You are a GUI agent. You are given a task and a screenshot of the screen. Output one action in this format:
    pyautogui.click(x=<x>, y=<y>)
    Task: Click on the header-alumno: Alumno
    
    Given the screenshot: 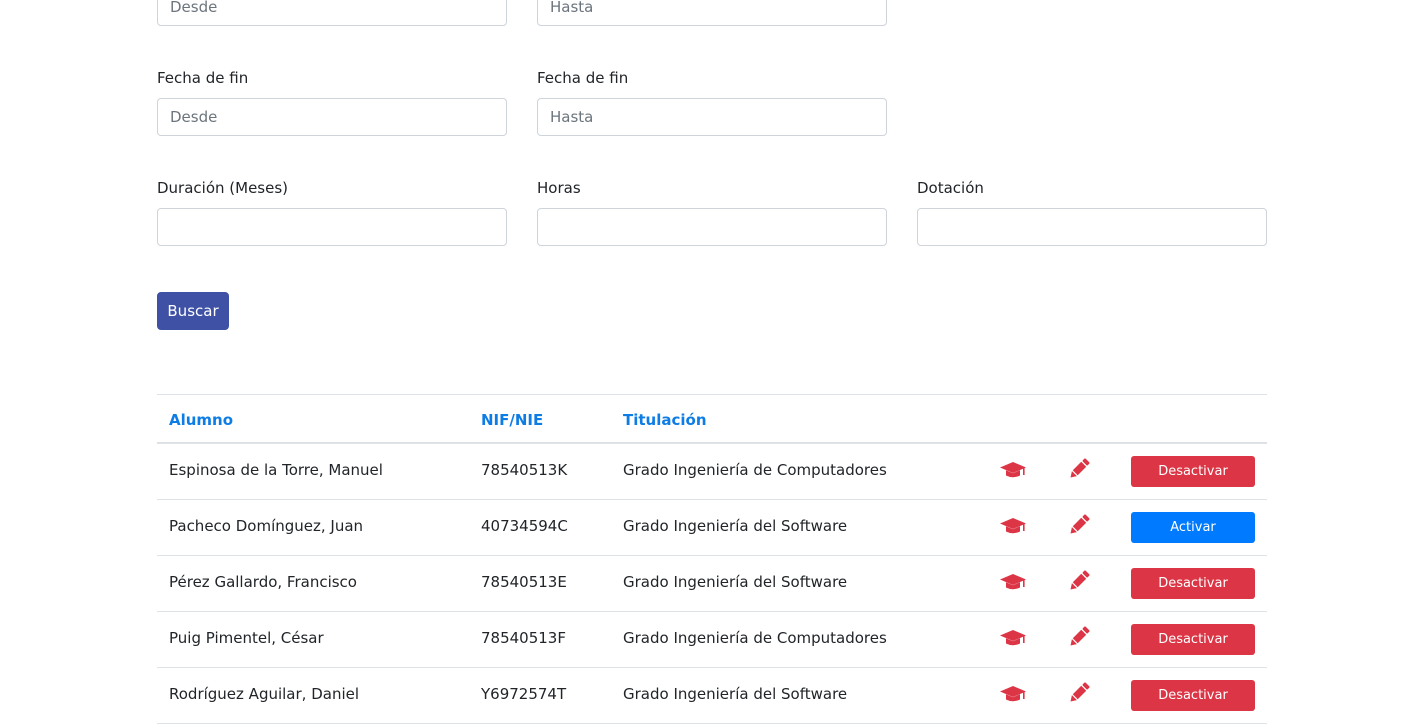 What is the action you would take?
    pyautogui.click(x=201, y=420)
    